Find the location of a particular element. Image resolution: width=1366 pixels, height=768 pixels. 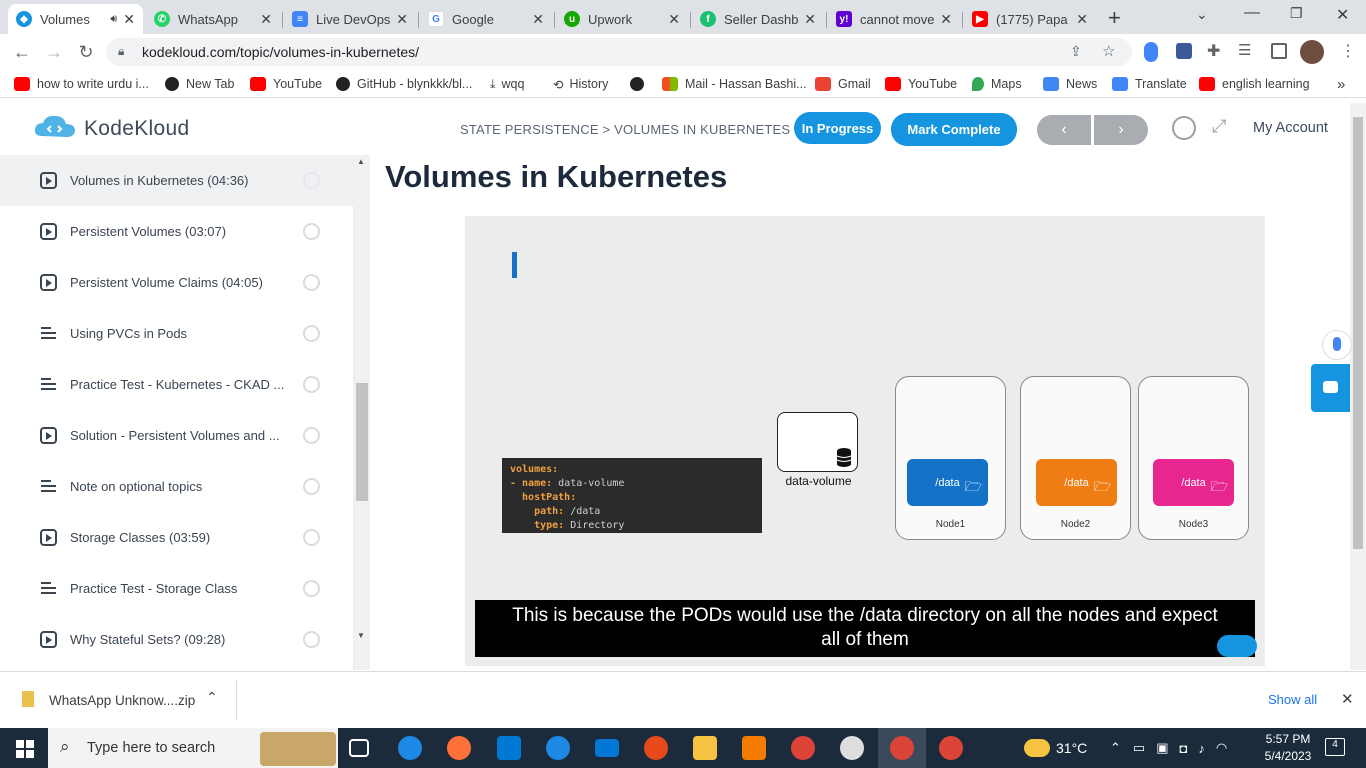

bookmark-item is located at coordinates (640, 84).